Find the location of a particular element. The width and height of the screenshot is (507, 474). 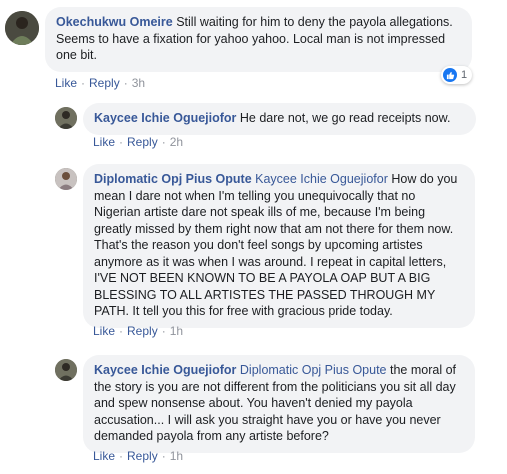

comment-author: Okechukwu Omeire is located at coordinates (114, 22).